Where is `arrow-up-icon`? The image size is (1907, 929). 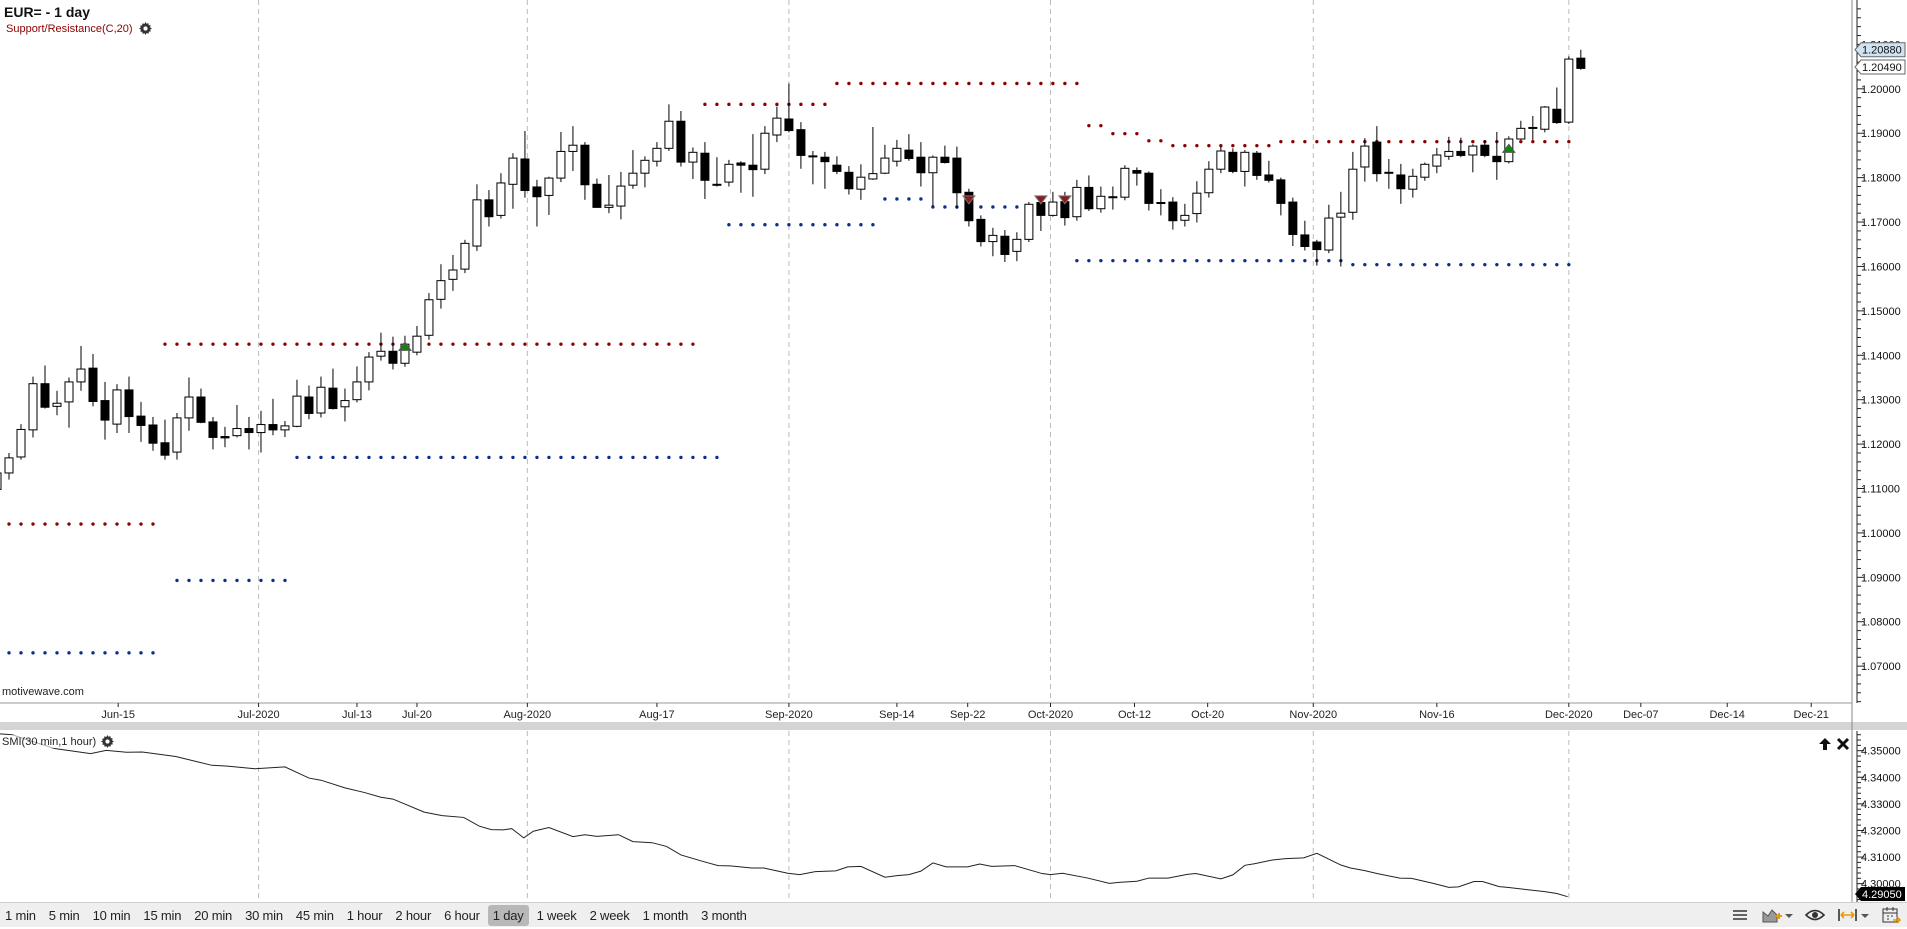 arrow-up-icon is located at coordinates (1825, 744).